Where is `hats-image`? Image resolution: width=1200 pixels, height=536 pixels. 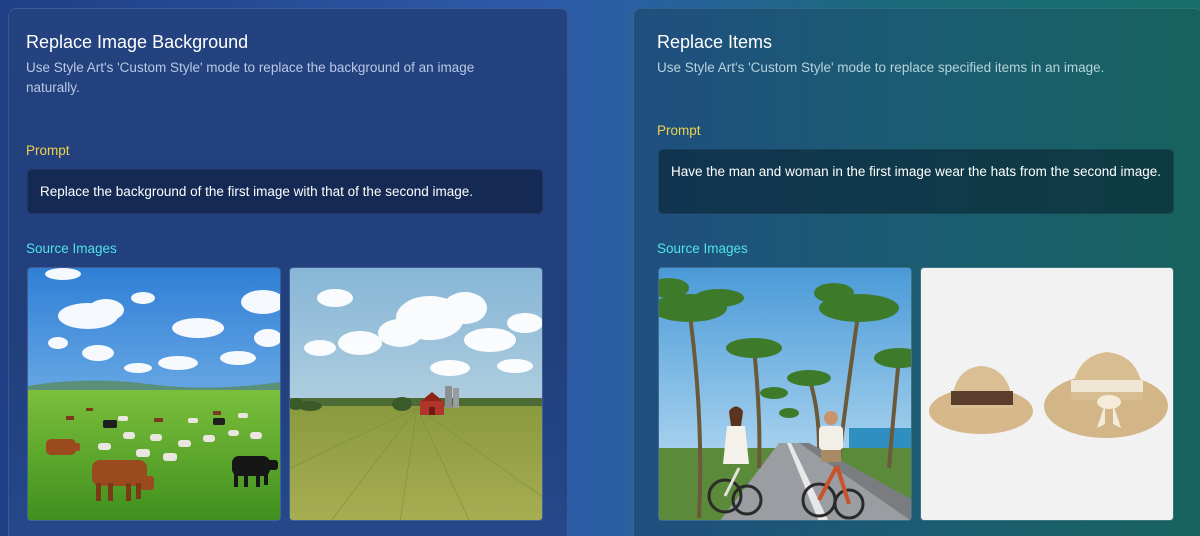
hats-image is located at coordinates (1047, 394).